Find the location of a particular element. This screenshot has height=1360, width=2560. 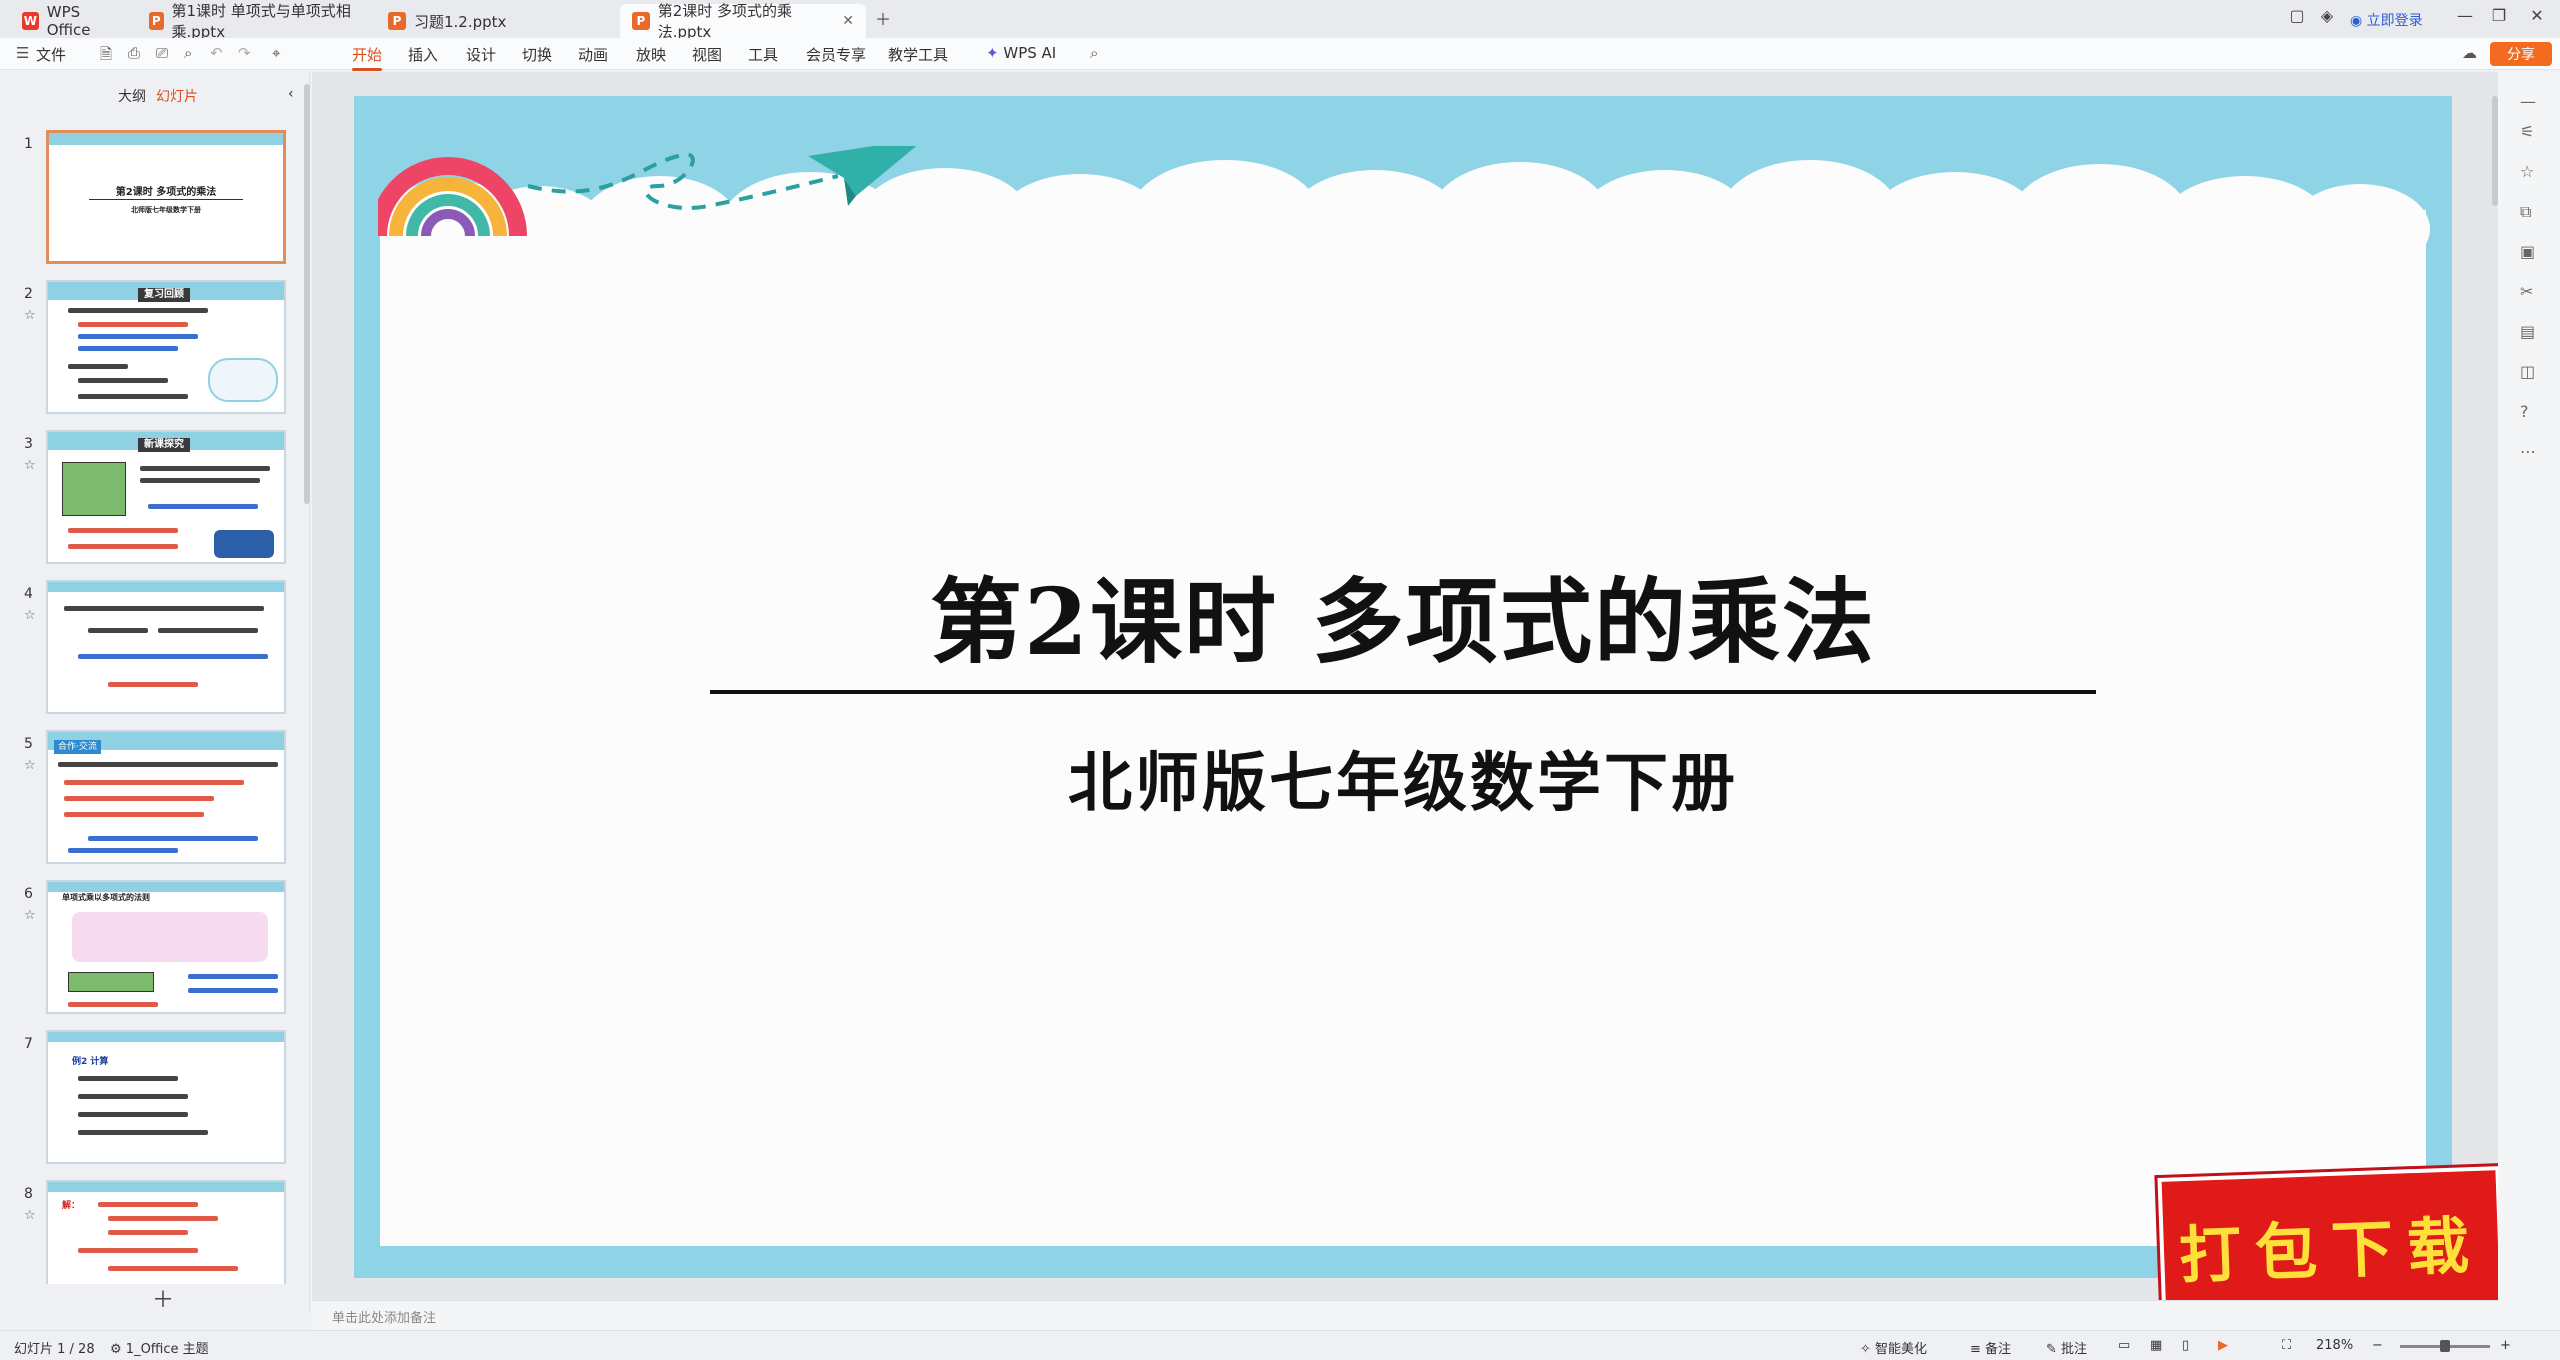

minus-icon: — is located at coordinates (2528, 101).